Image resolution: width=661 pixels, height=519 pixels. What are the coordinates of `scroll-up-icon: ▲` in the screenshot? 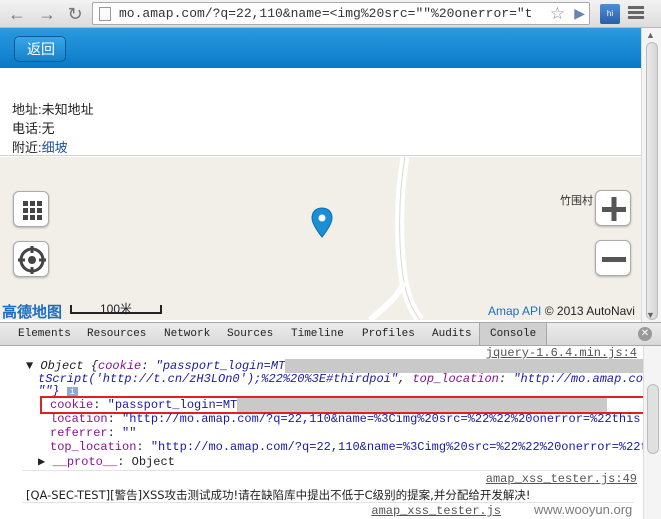 It's located at (650, 35).